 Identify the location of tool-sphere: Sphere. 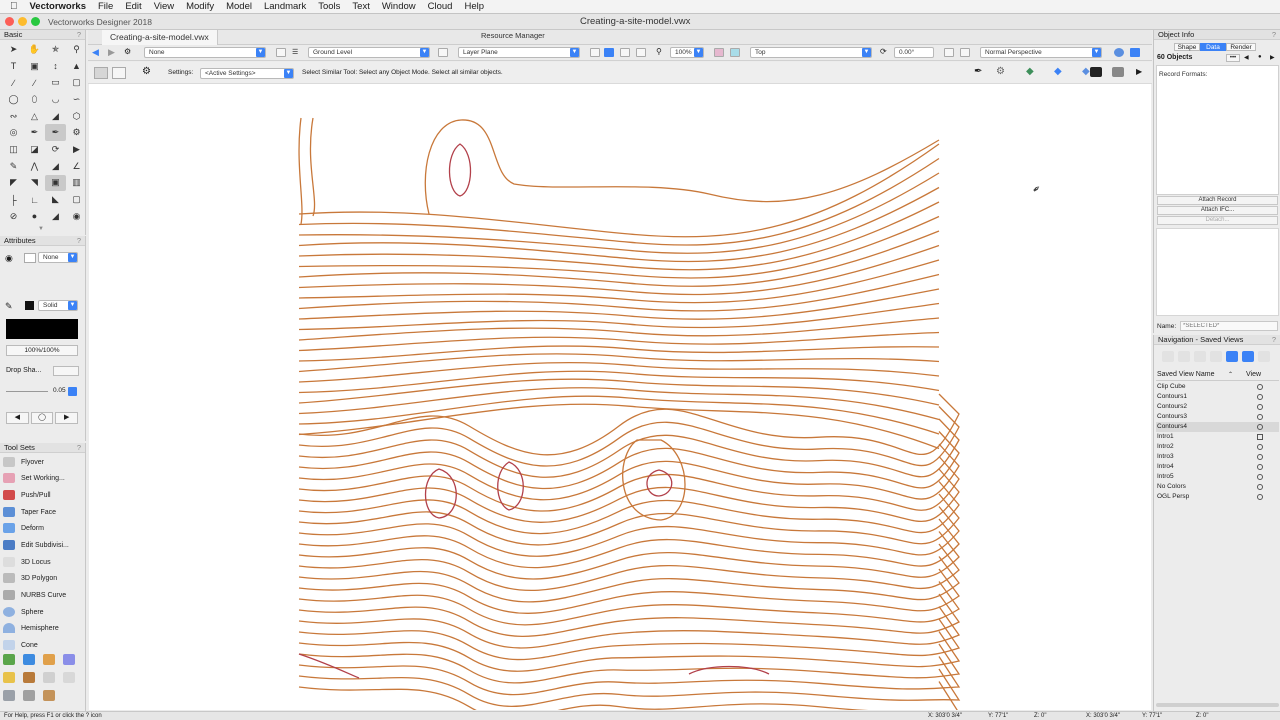
(42, 612).